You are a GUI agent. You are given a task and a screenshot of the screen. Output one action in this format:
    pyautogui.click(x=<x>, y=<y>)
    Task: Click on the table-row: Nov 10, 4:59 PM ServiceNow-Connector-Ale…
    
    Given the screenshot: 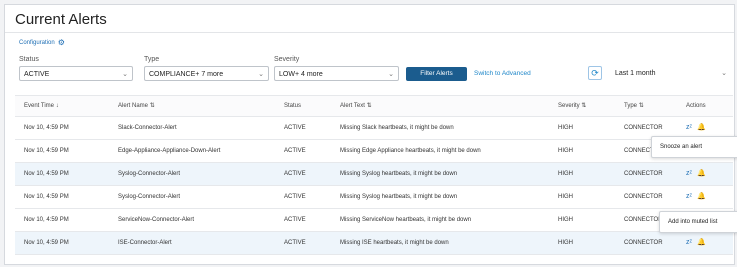 What is the action you would take?
    pyautogui.click(x=374, y=220)
    